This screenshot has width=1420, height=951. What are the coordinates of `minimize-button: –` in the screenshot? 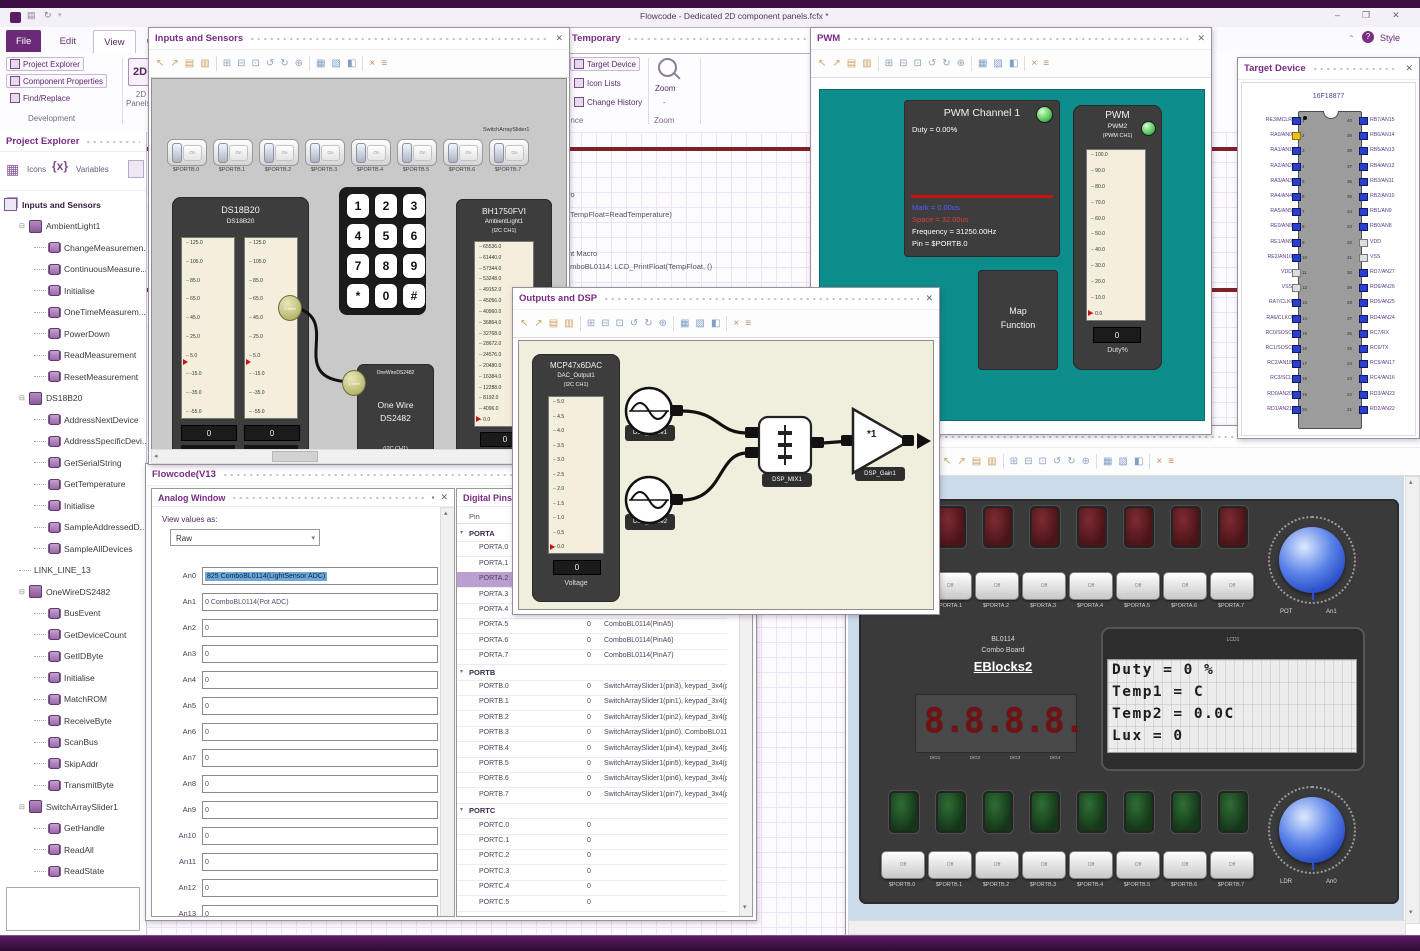 It's located at (1337, 15).